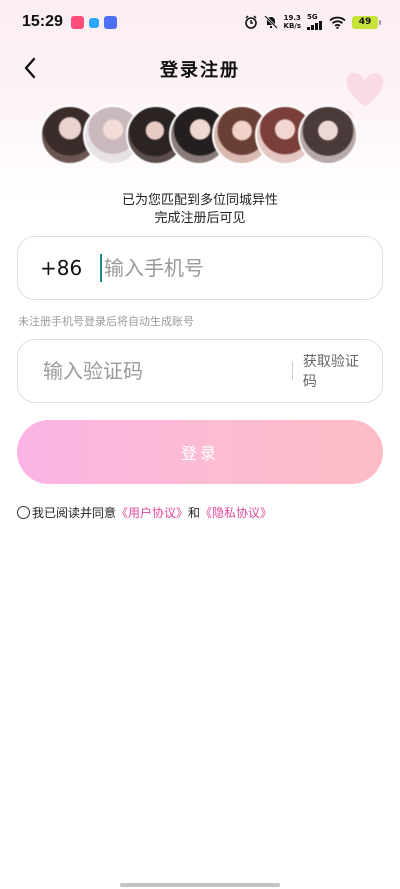 This screenshot has height=889, width=400. I want to click on match-message: 已为您匹配到多位同城异性 完成注册后可见, so click(200, 210).